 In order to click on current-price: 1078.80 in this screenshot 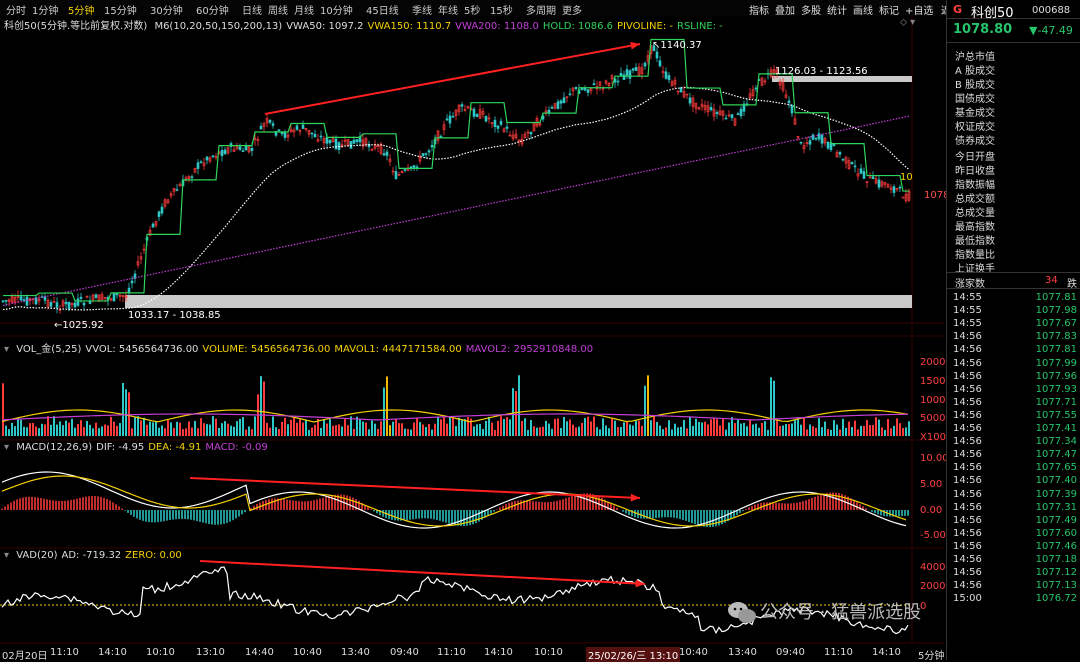, I will do `click(983, 29)`.